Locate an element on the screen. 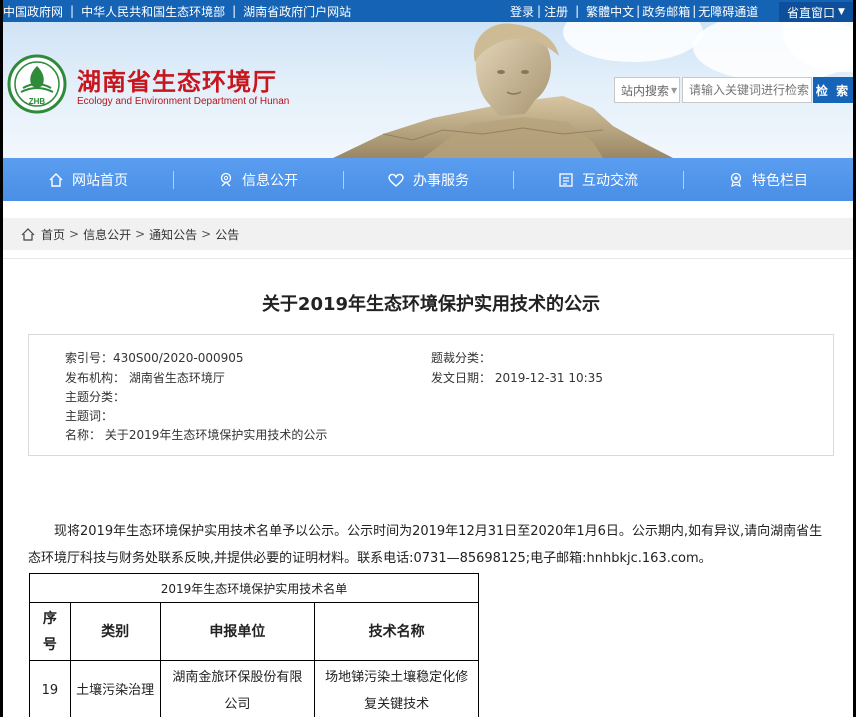  table-caption-row: 2019年生态环境保护实用技术名单 is located at coordinates (254, 588).